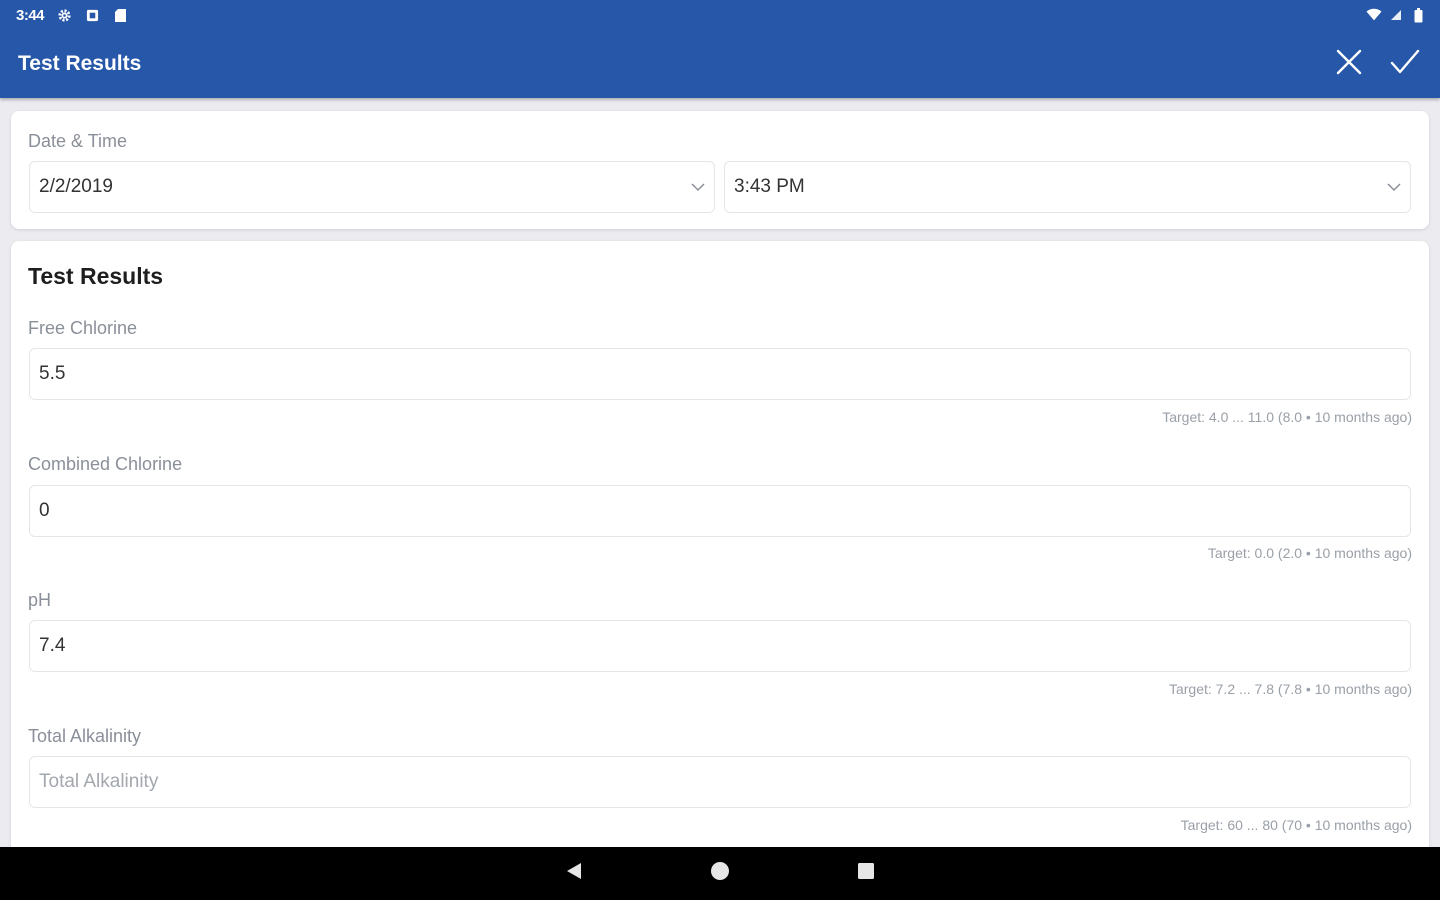 The image size is (1440, 900). What do you see at coordinates (92, 15) in the screenshot?
I see `square-icon` at bounding box center [92, 15].